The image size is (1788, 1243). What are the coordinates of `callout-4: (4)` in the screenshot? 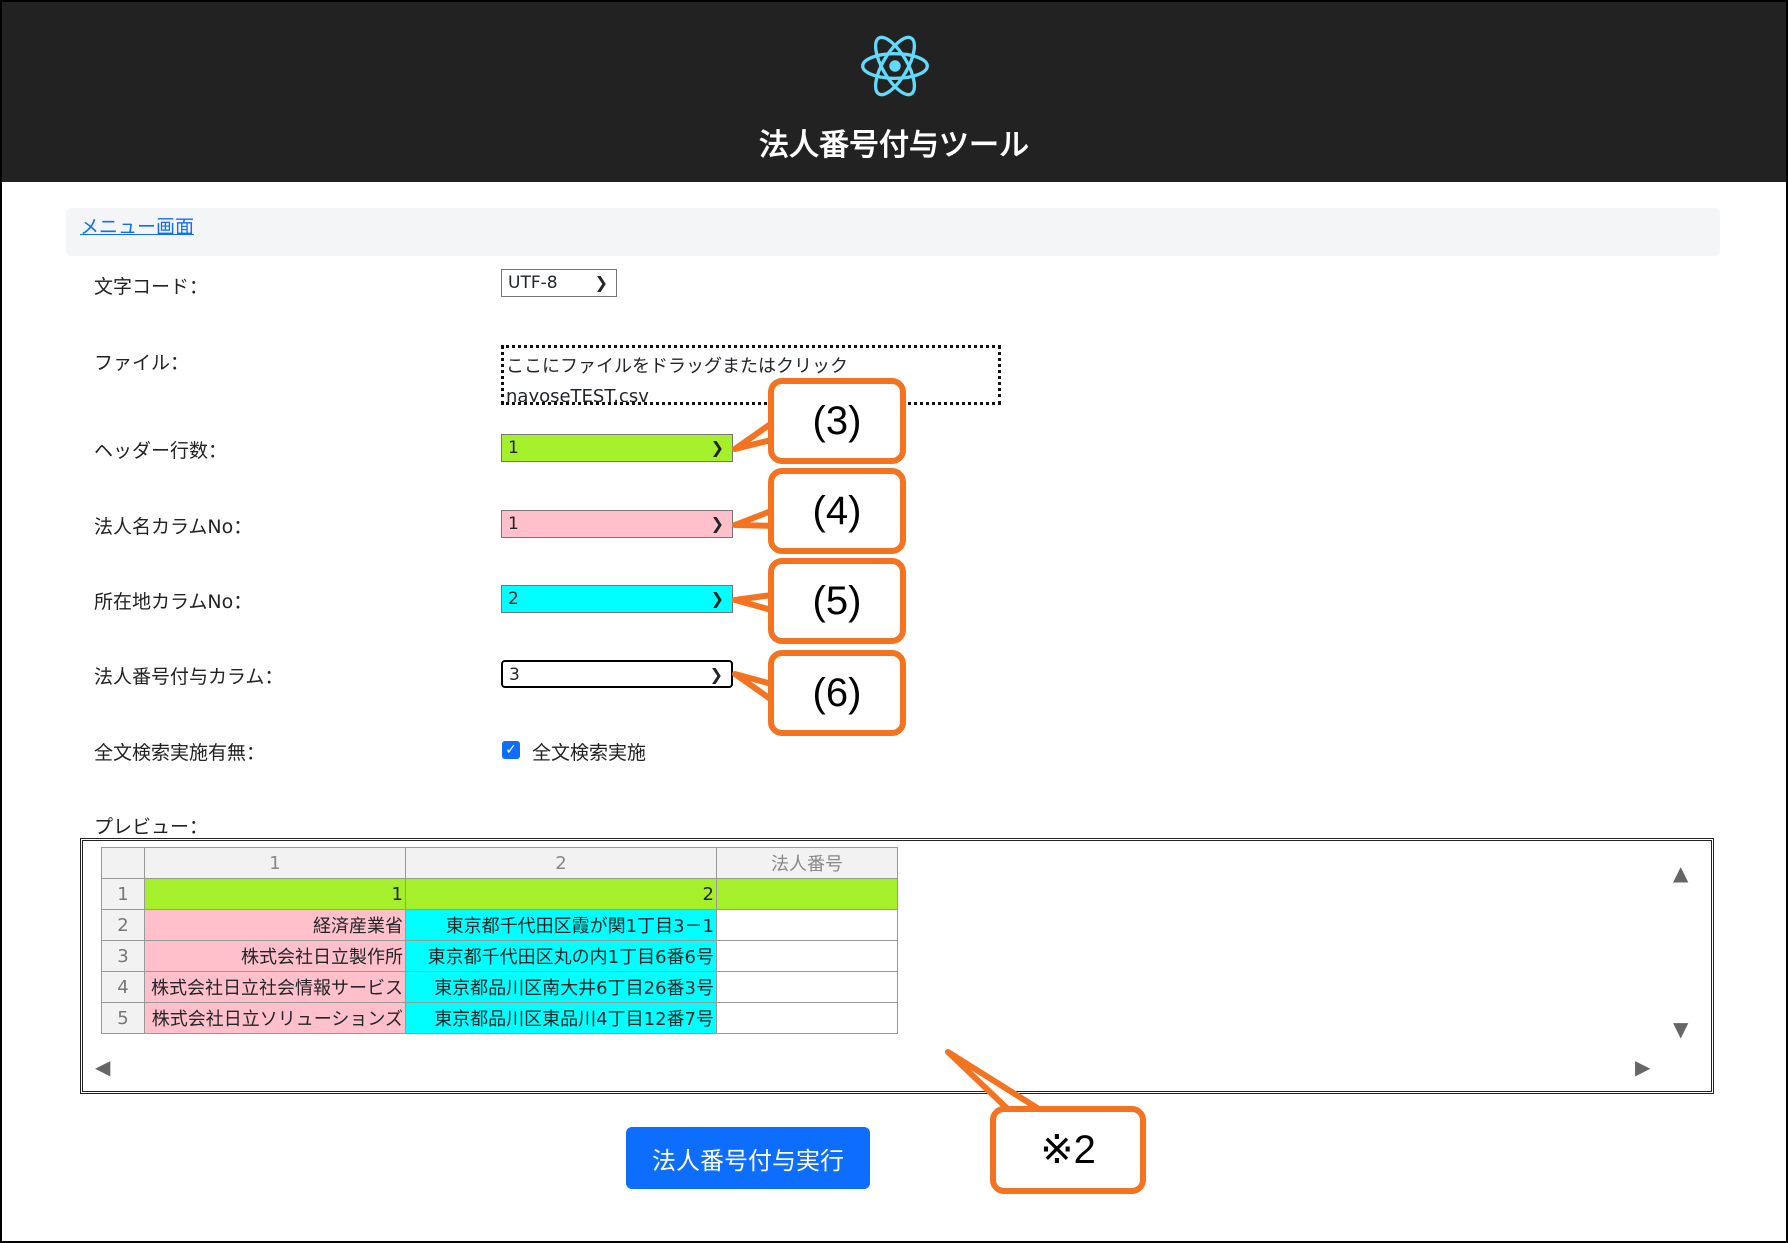 It's located at (837, 511).